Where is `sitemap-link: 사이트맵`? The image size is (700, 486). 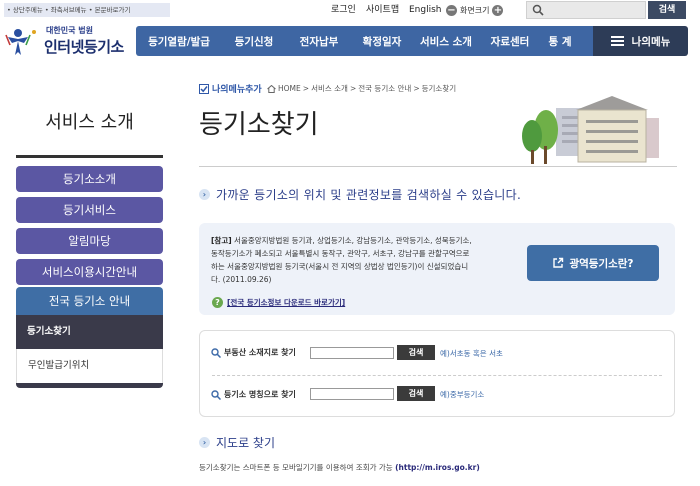 sitemap-link: 사이트맵 is located at coordinates (382, 10).